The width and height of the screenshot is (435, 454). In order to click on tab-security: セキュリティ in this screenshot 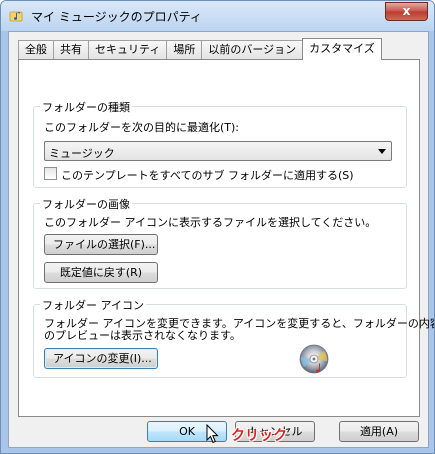, I will do `click(128, 50)`.